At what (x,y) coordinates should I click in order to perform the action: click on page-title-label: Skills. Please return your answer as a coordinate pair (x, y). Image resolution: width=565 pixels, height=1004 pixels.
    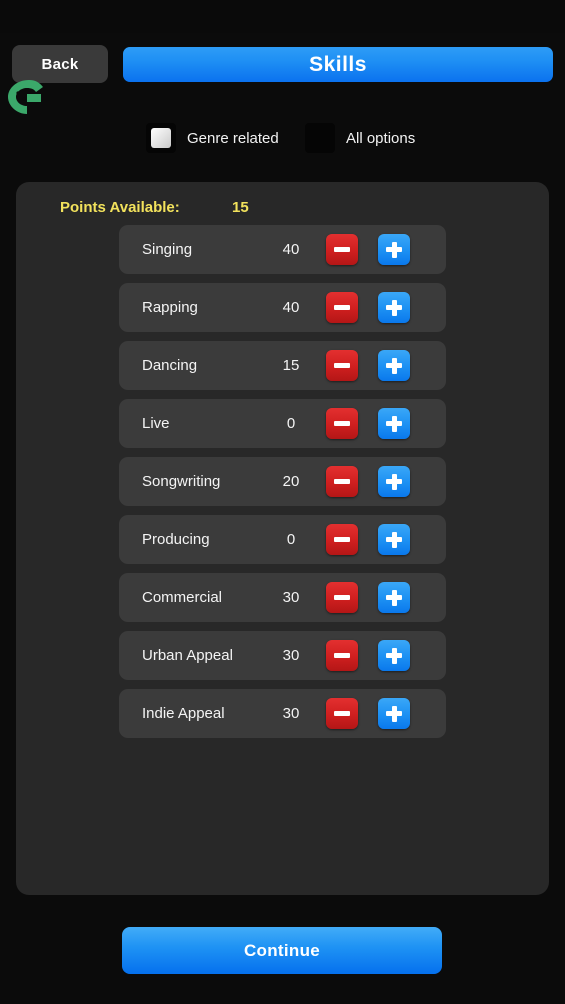
    Looking at the image, I should click on (338, 64).